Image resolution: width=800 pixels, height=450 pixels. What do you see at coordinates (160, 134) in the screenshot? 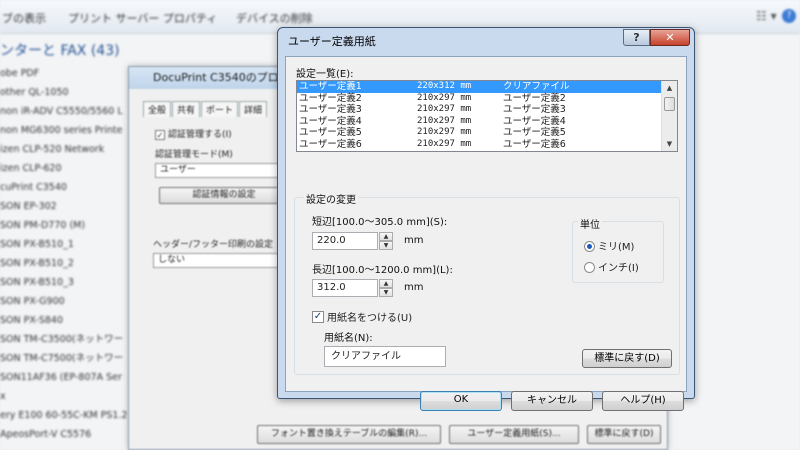
I see `checkbox-box: ✓` at bounding box center [160, 134].